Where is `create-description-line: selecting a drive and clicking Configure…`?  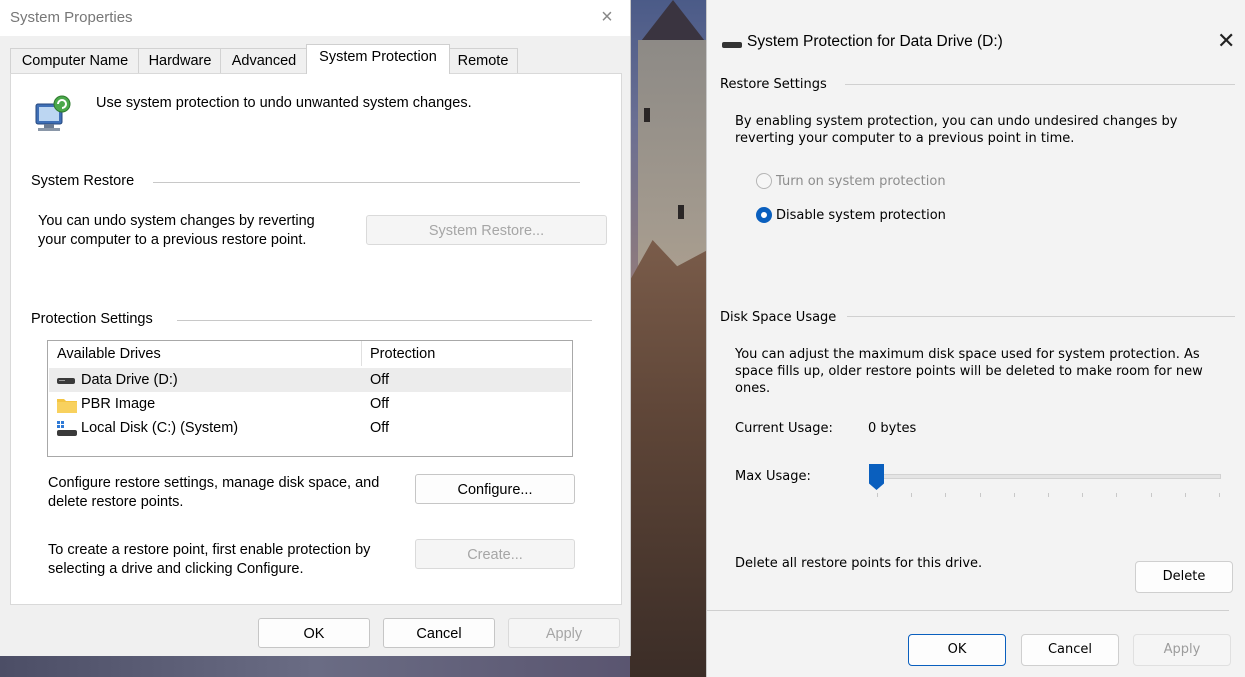 create-description-line: selecting a drive and clicking Configure… is located at coordinates (176, 569).